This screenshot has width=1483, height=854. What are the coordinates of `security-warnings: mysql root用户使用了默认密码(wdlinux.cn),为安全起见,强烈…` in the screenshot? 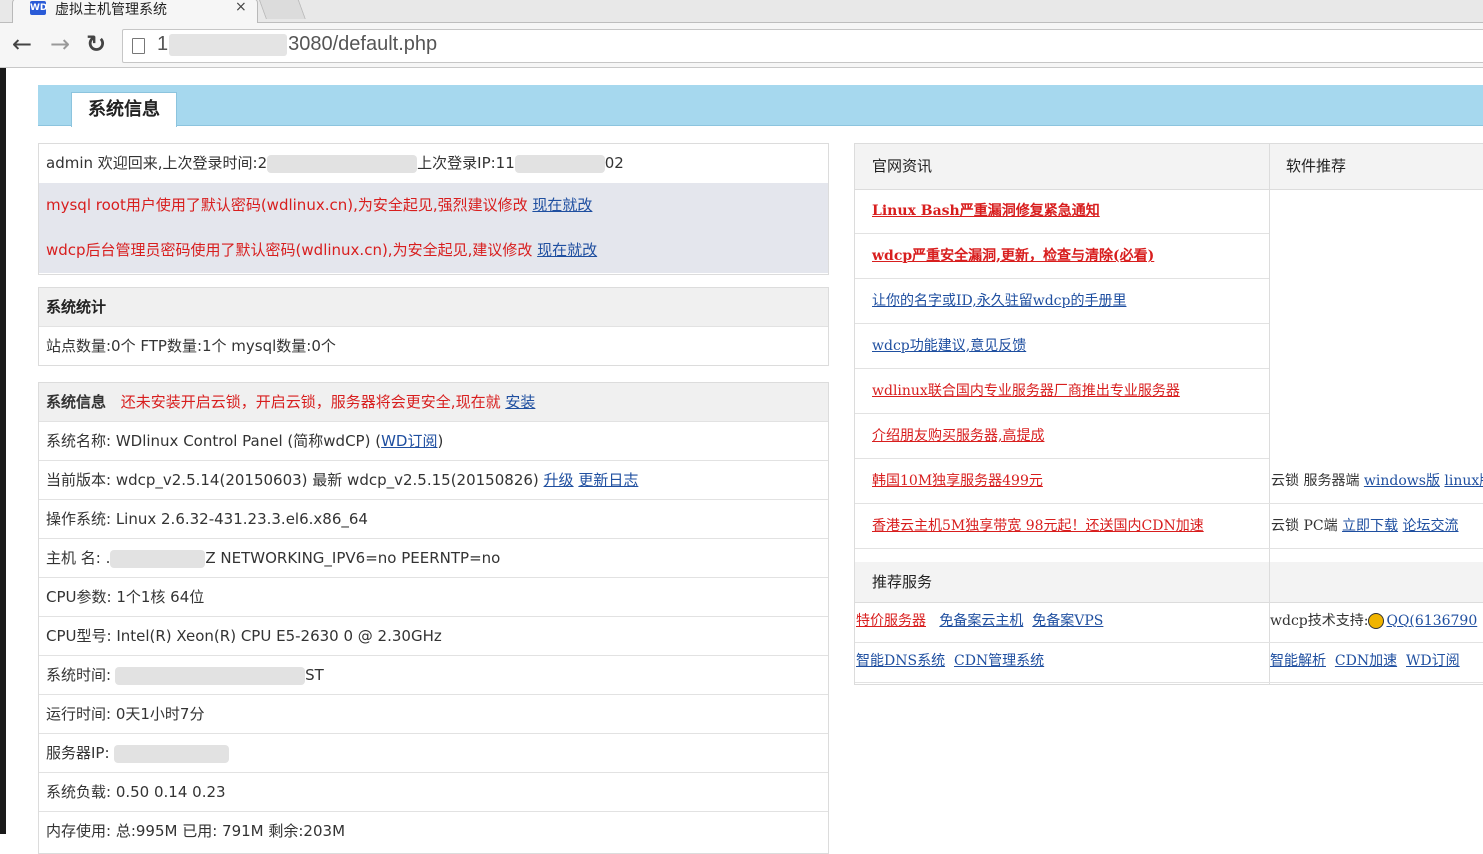 It's located at (433, 228).